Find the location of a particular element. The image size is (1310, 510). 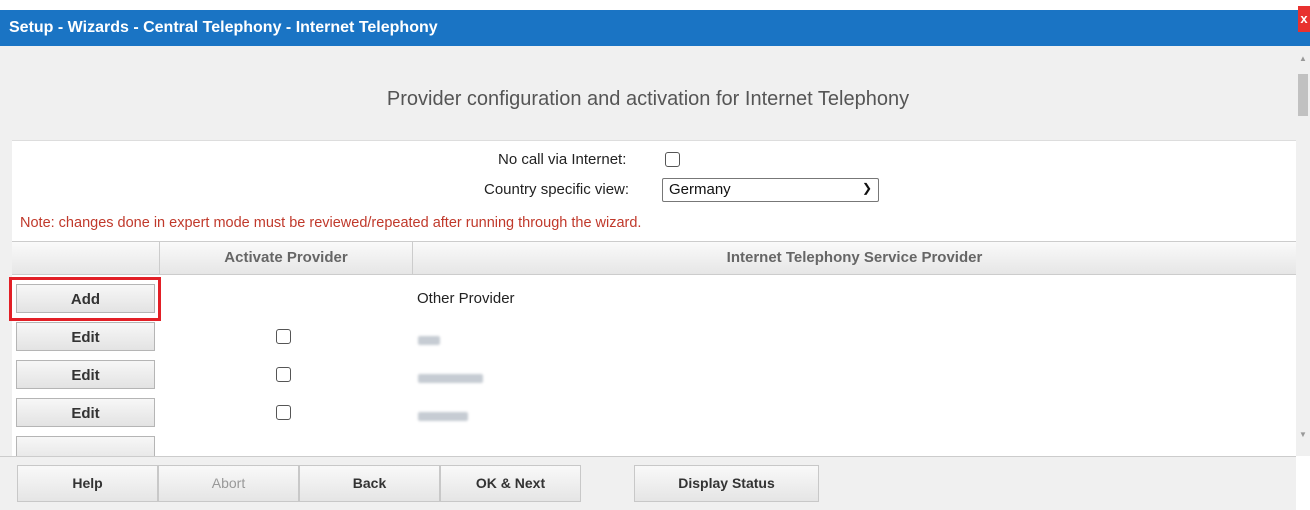

ok-next-button: OK & Next is located at coordinates (510, 483).